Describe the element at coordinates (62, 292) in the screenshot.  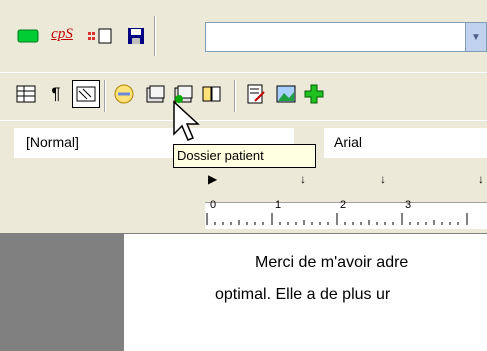
I see `page-margin` at that location.